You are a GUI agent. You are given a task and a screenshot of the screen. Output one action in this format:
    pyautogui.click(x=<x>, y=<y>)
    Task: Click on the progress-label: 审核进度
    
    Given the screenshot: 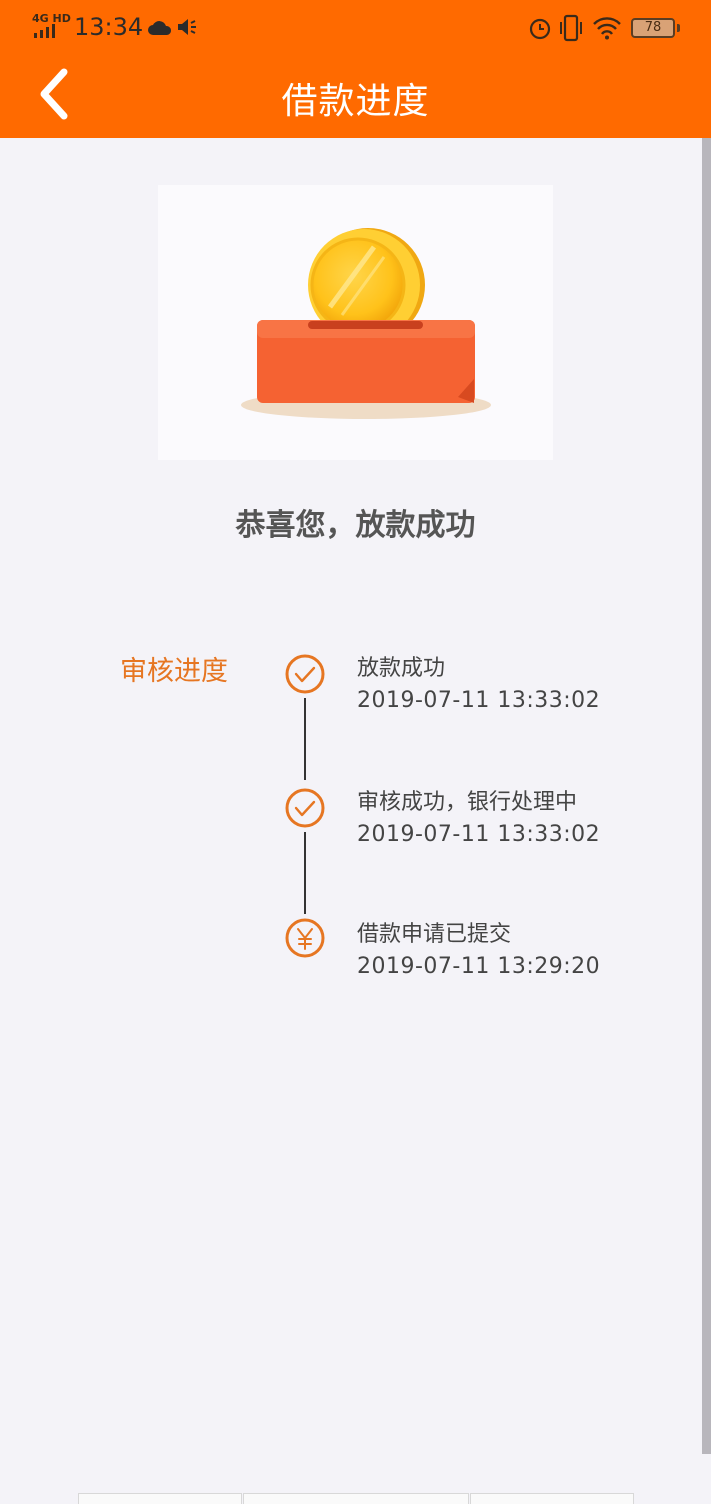 What is the action you would take?
    pyautogui.click(x=174, y=671)
    